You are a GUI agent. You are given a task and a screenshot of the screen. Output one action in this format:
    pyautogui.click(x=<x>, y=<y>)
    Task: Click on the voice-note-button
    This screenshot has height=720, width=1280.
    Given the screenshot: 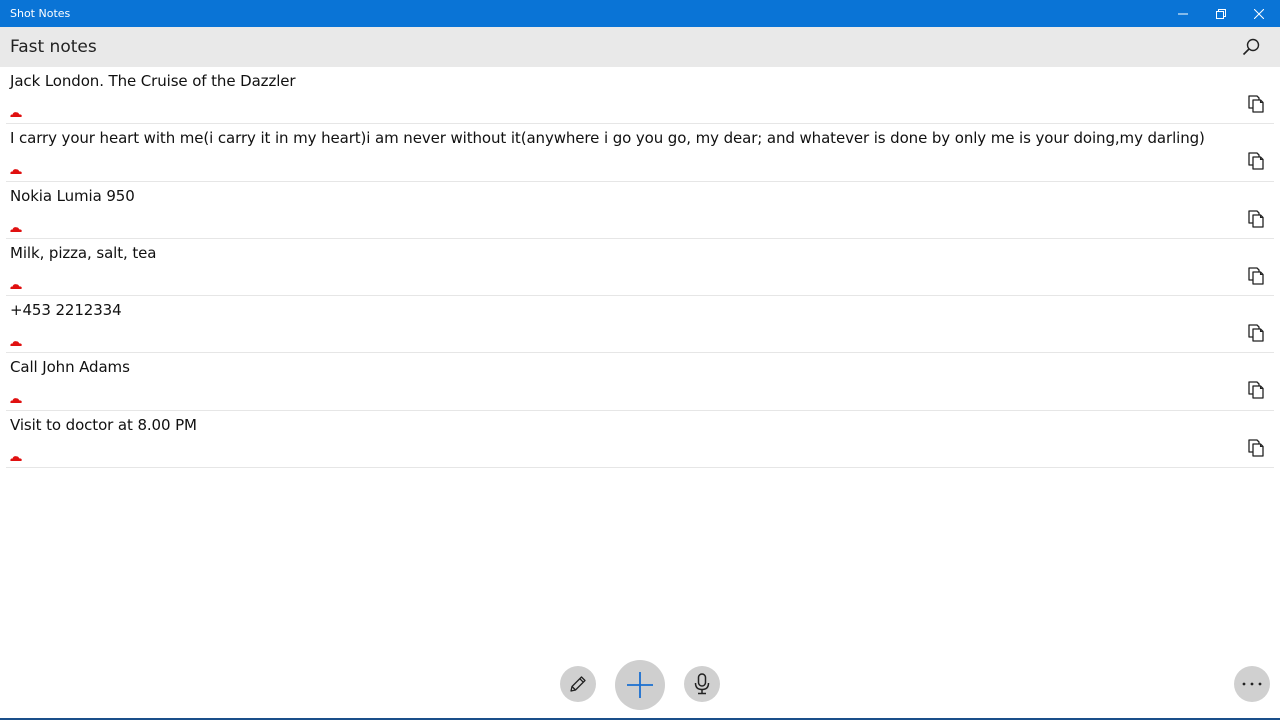 What is the action you would take?
    pyautogui.click(x=702, y=684)
    